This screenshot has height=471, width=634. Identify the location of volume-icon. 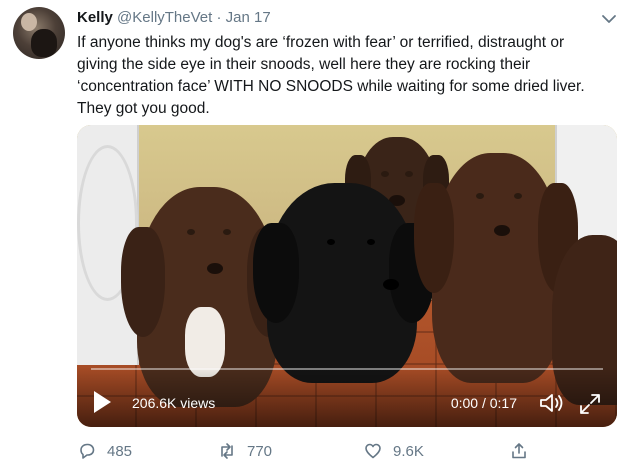
(551, 403).